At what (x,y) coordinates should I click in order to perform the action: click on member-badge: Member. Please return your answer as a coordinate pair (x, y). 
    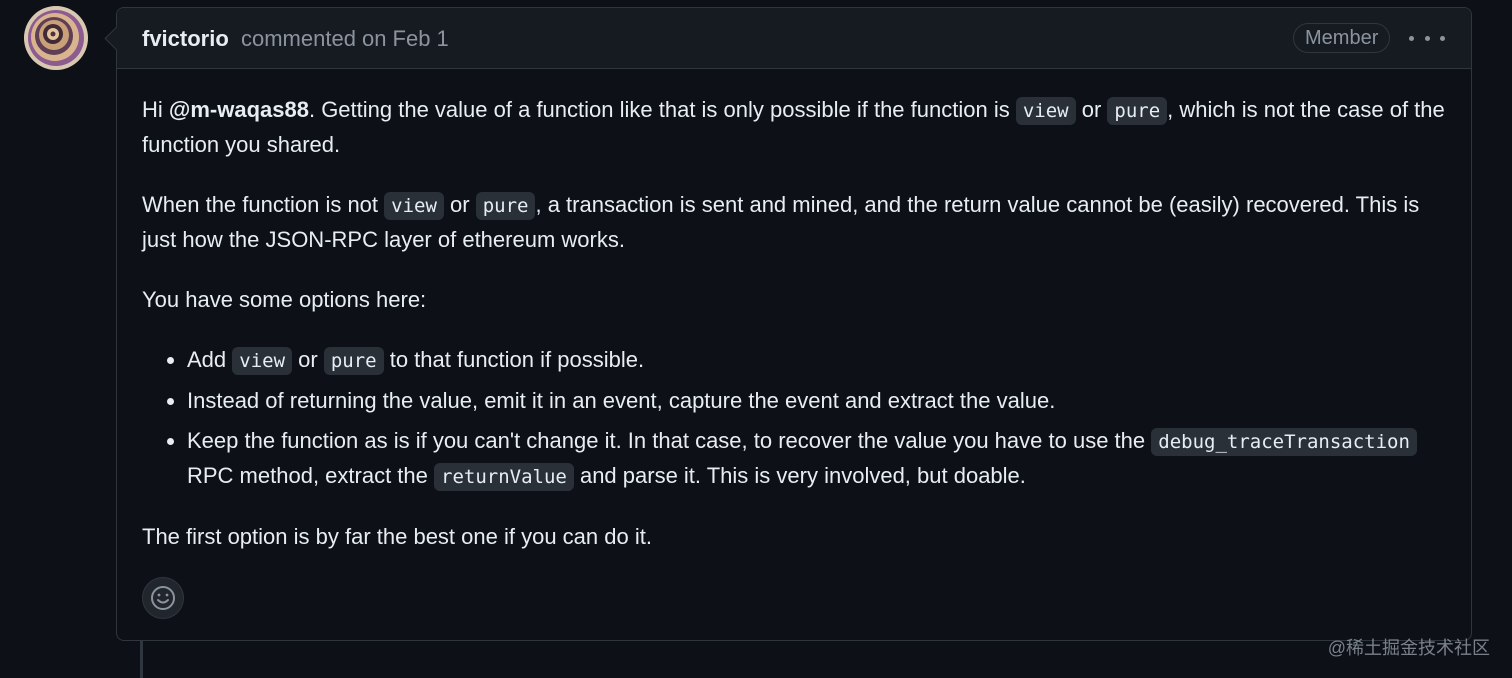
    Looking at the image, I should click on (1342, 38).